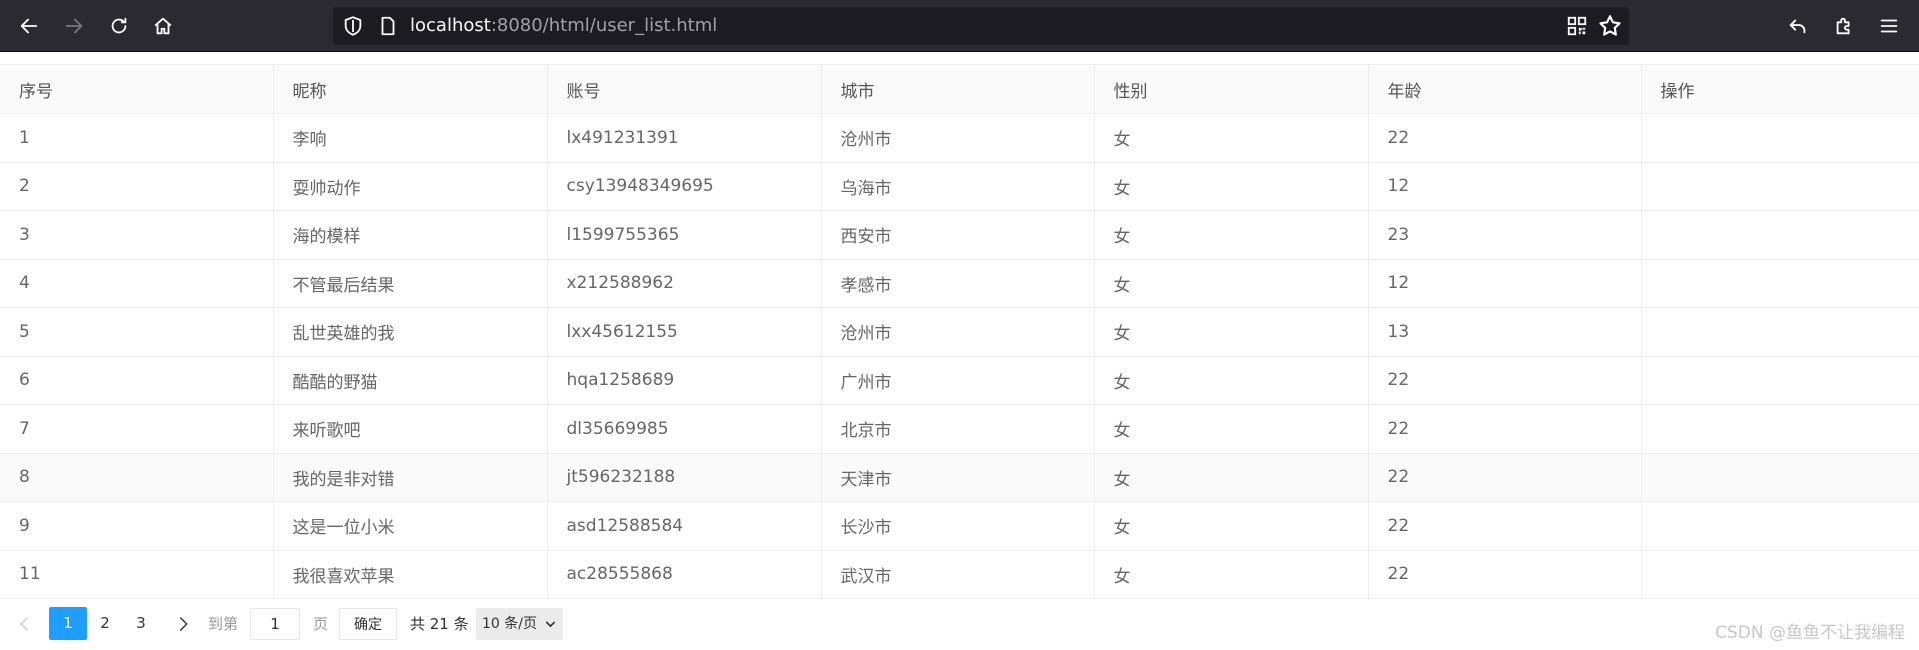  I want to click on cell-city: 长沙市, so click(957, 526).